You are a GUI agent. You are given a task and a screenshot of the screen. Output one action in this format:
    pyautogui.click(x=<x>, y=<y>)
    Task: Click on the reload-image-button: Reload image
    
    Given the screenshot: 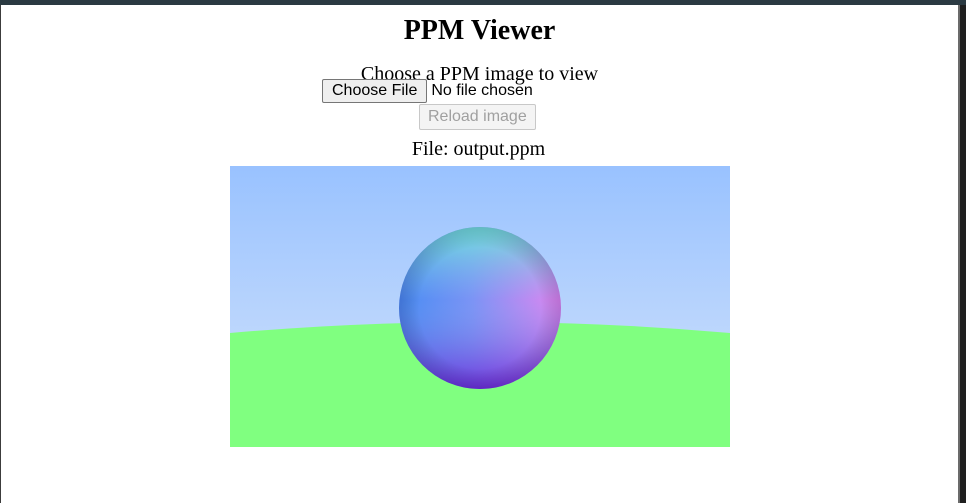 What is the action you would take?
    pyautogui.click(x=477, y=117)
    